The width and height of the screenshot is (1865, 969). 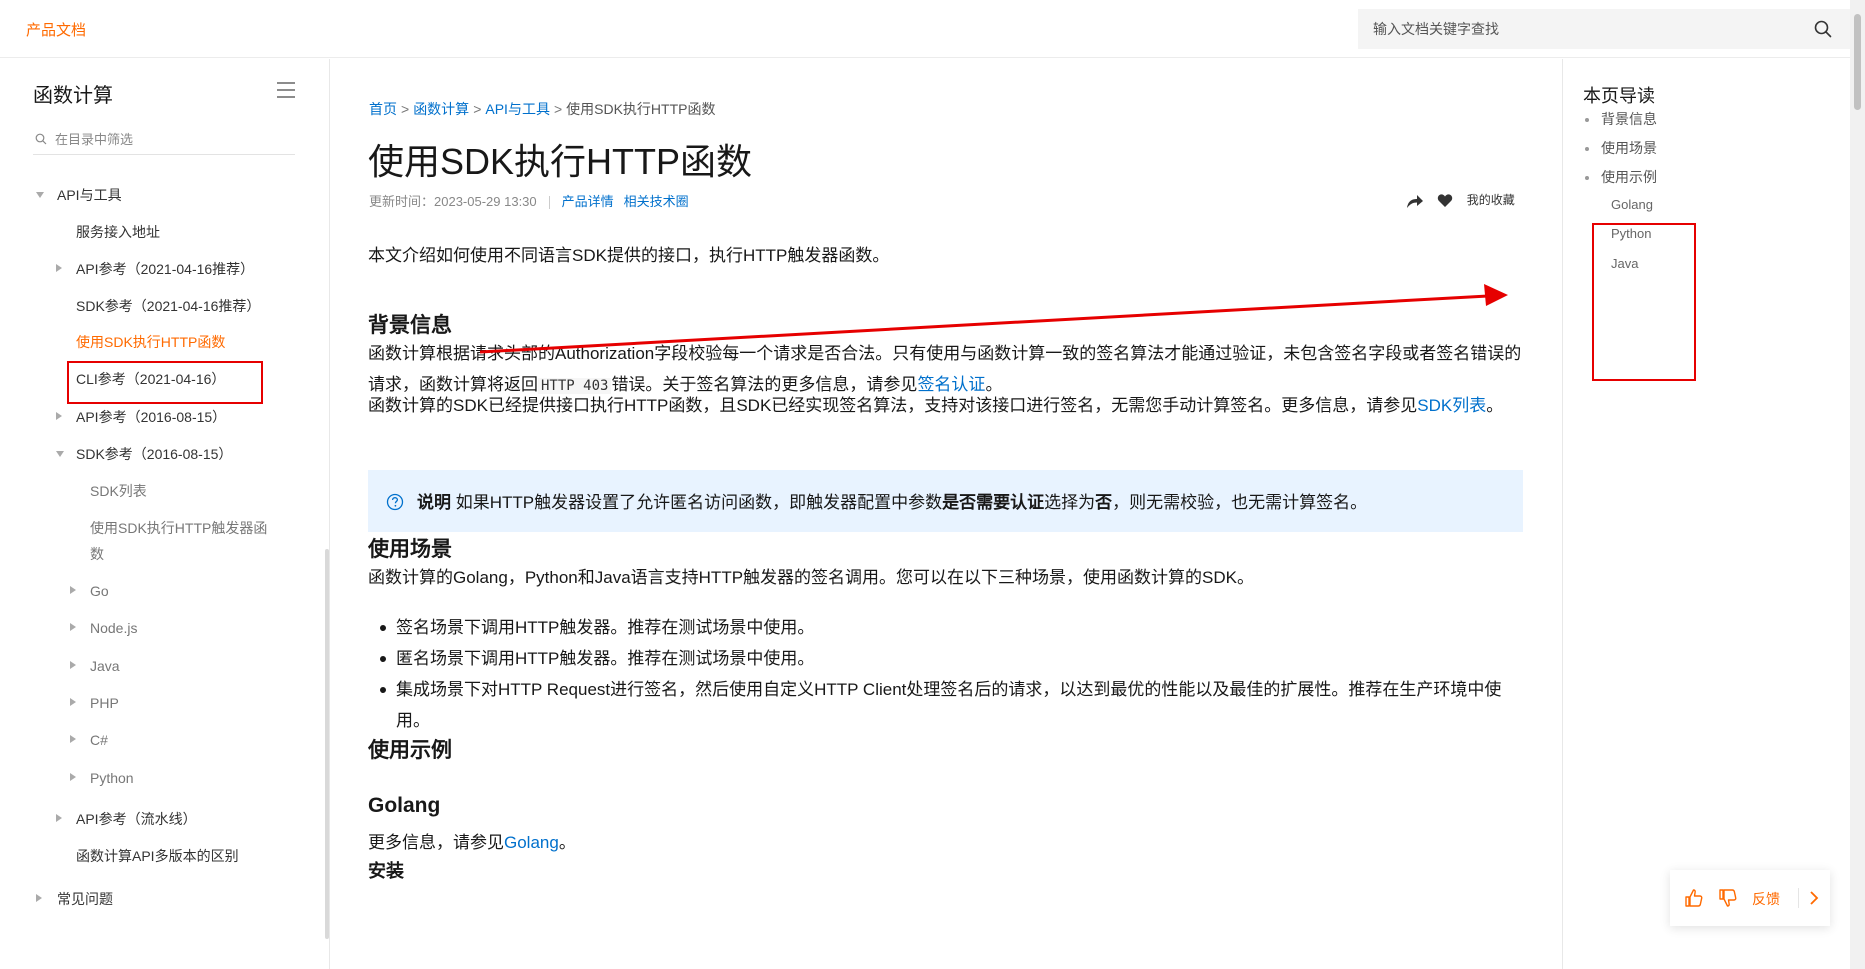 I want to click on sidebar-item: 使用SDK执行HTTP函数, so click(x=160, y=342).